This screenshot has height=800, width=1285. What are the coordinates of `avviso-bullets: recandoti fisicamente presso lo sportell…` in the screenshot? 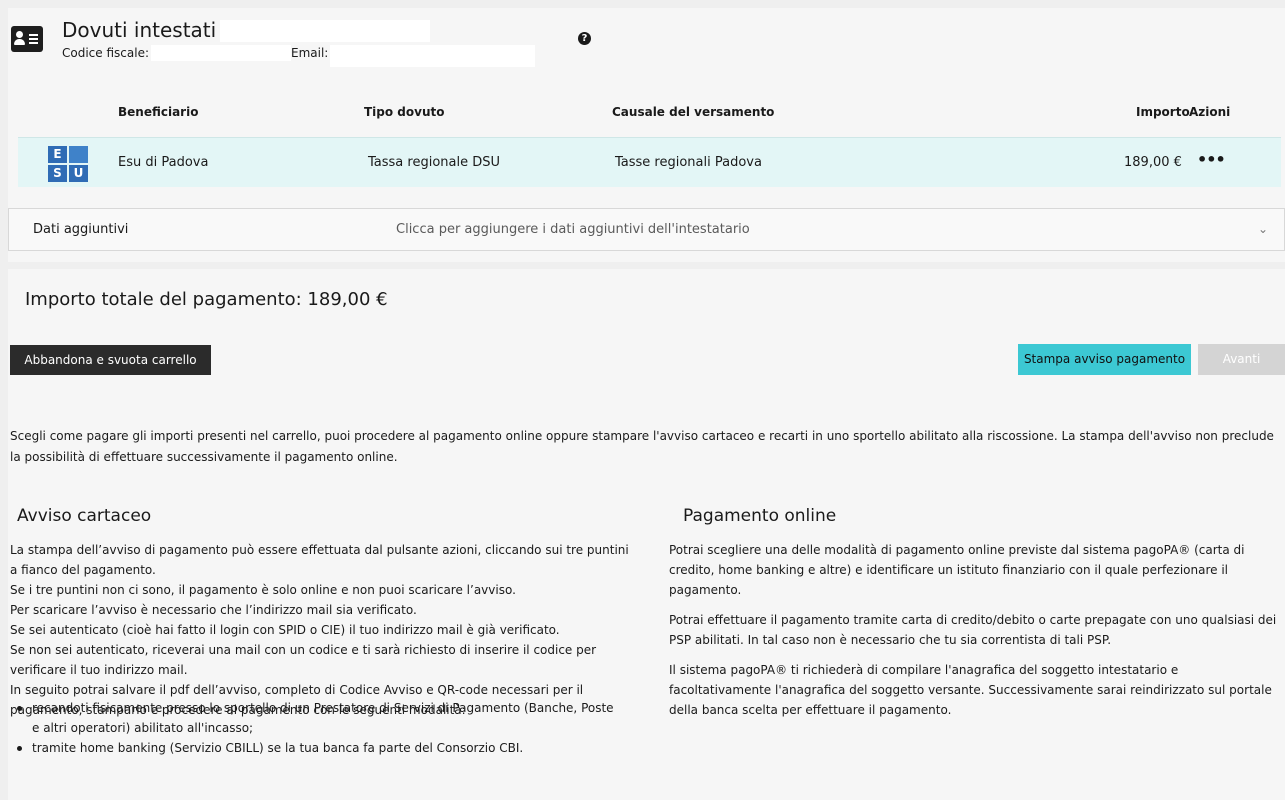 It's located at (324, 728).